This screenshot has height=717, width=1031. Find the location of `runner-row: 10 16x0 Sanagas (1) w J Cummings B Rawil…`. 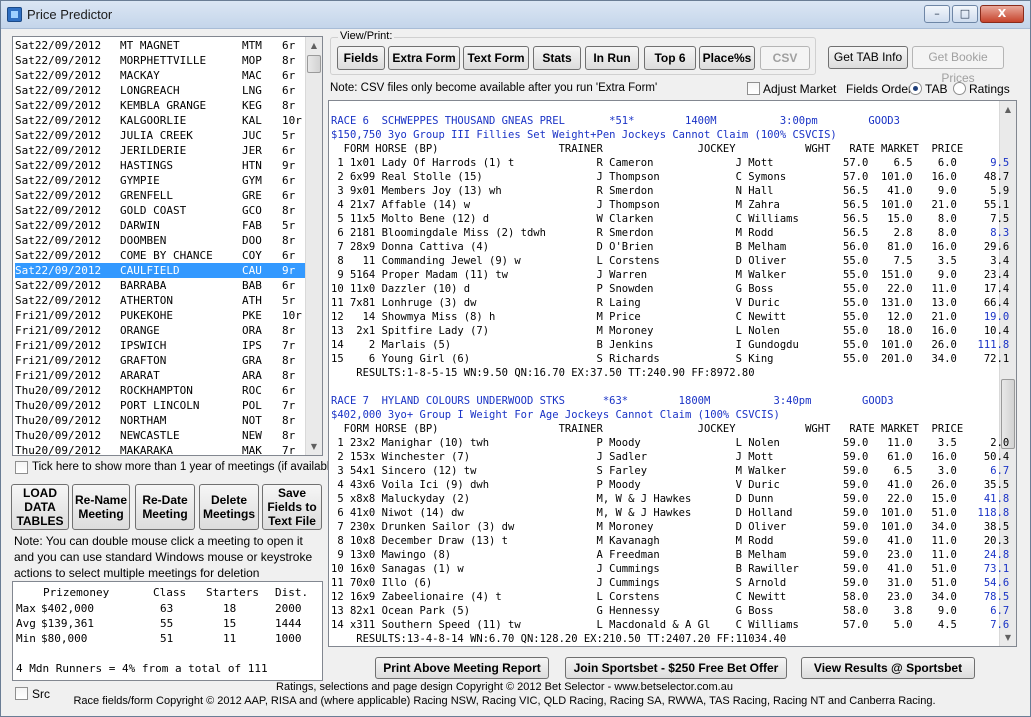

runner-row: 10 16x0 Sanagas (1) w J Cummings B Rawil… is located at coordinates (673, 569).